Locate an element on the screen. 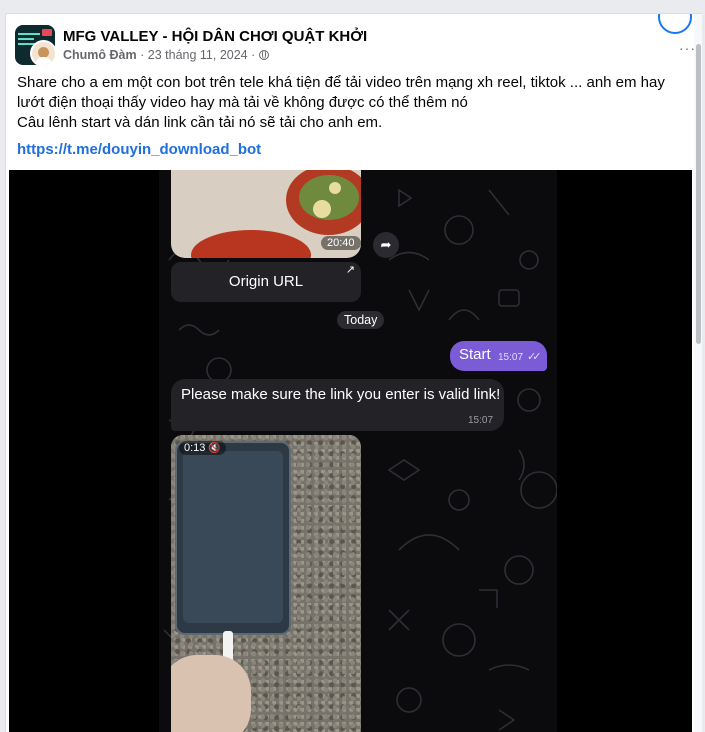 The width and height of the screenshot is (705, 732). post-meta: Chumô Đàm · 23 tháng 11, 2024 · is located at coordinates (166, 55).